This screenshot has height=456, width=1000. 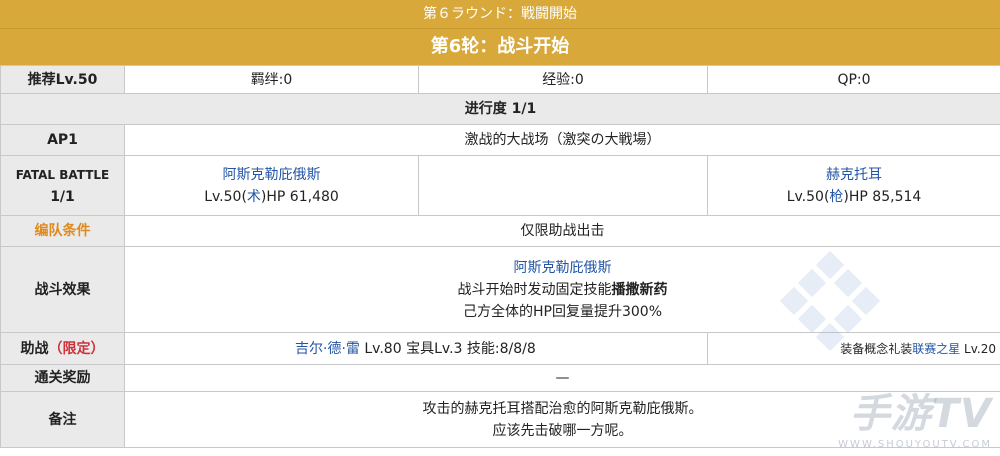 I want to click on progress-label: 进行度 1/1, so click(x=500, y=109).